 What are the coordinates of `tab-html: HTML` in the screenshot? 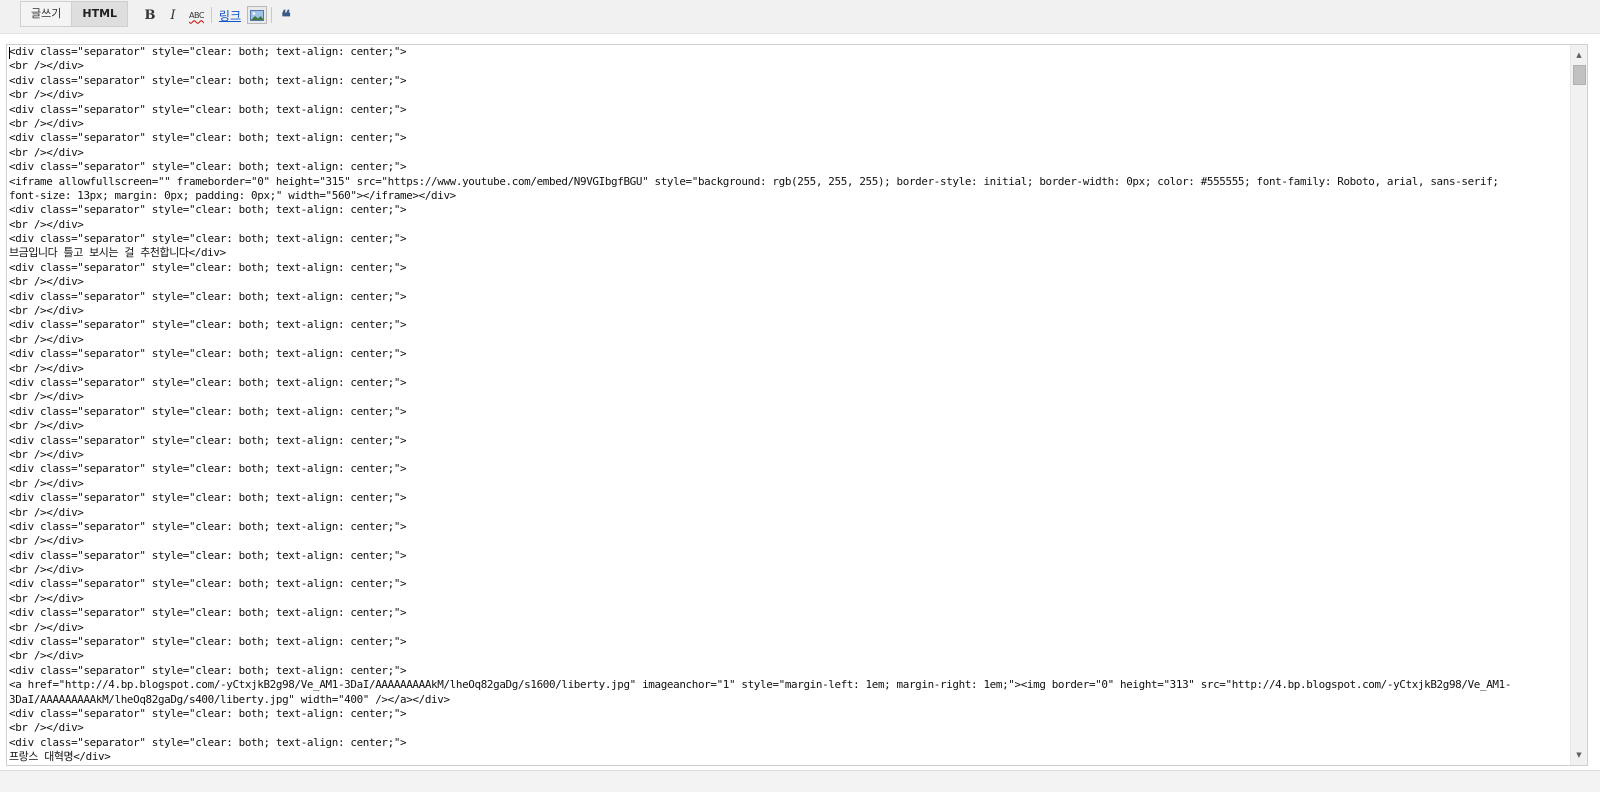 It's located at (100, 14).